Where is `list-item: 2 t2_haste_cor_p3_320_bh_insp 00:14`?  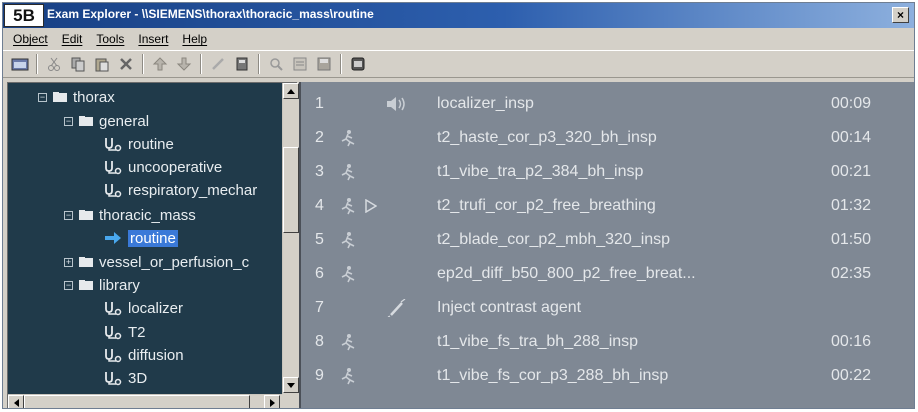
list-item: 2 t2_haste_cor_p3_320_bh_insp 00:14 is located at coordinates (607, 137).